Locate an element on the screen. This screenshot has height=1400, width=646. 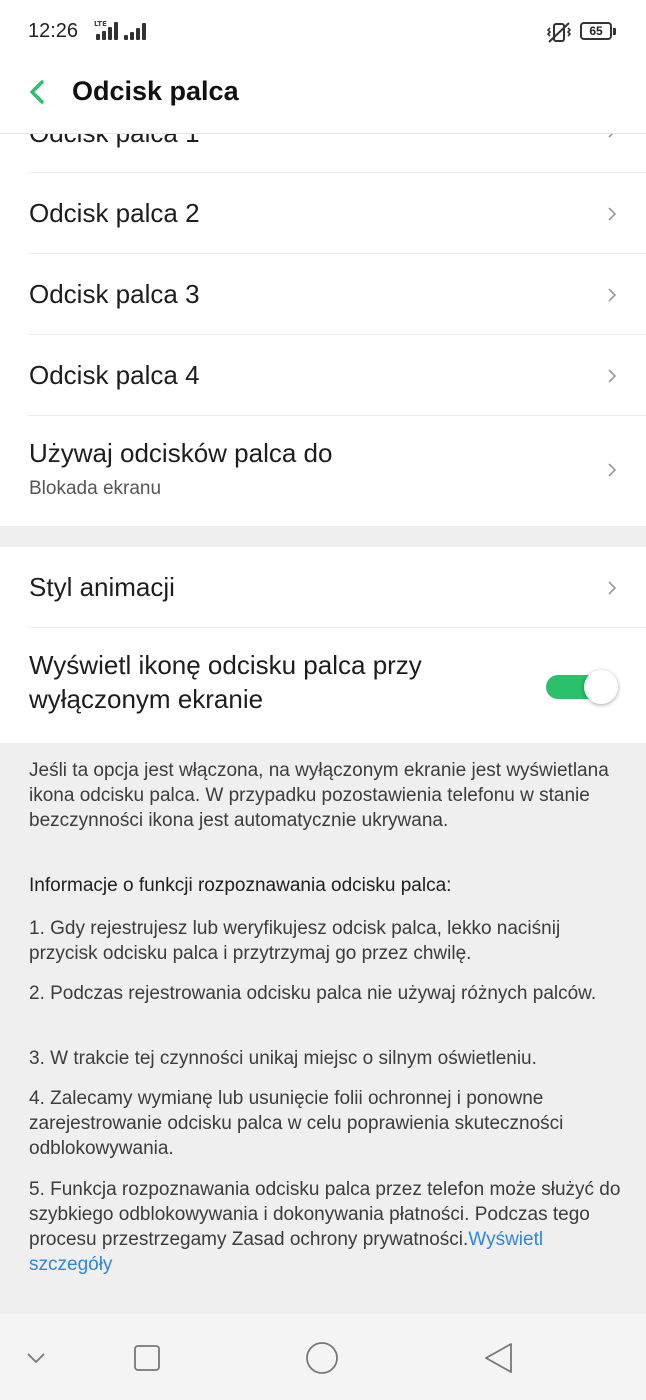
use-for-value: Blokada ekranu is located at coordinates (95, 488).